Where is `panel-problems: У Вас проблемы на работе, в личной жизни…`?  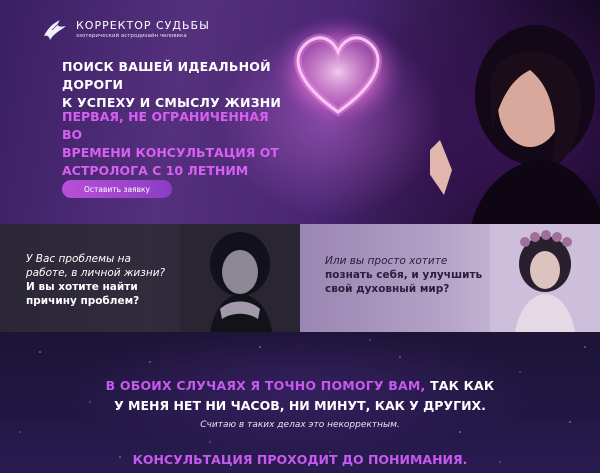 panel-problems: У Вас проблемы на работе, в личной жизни… is located at coordinates (150, 278).